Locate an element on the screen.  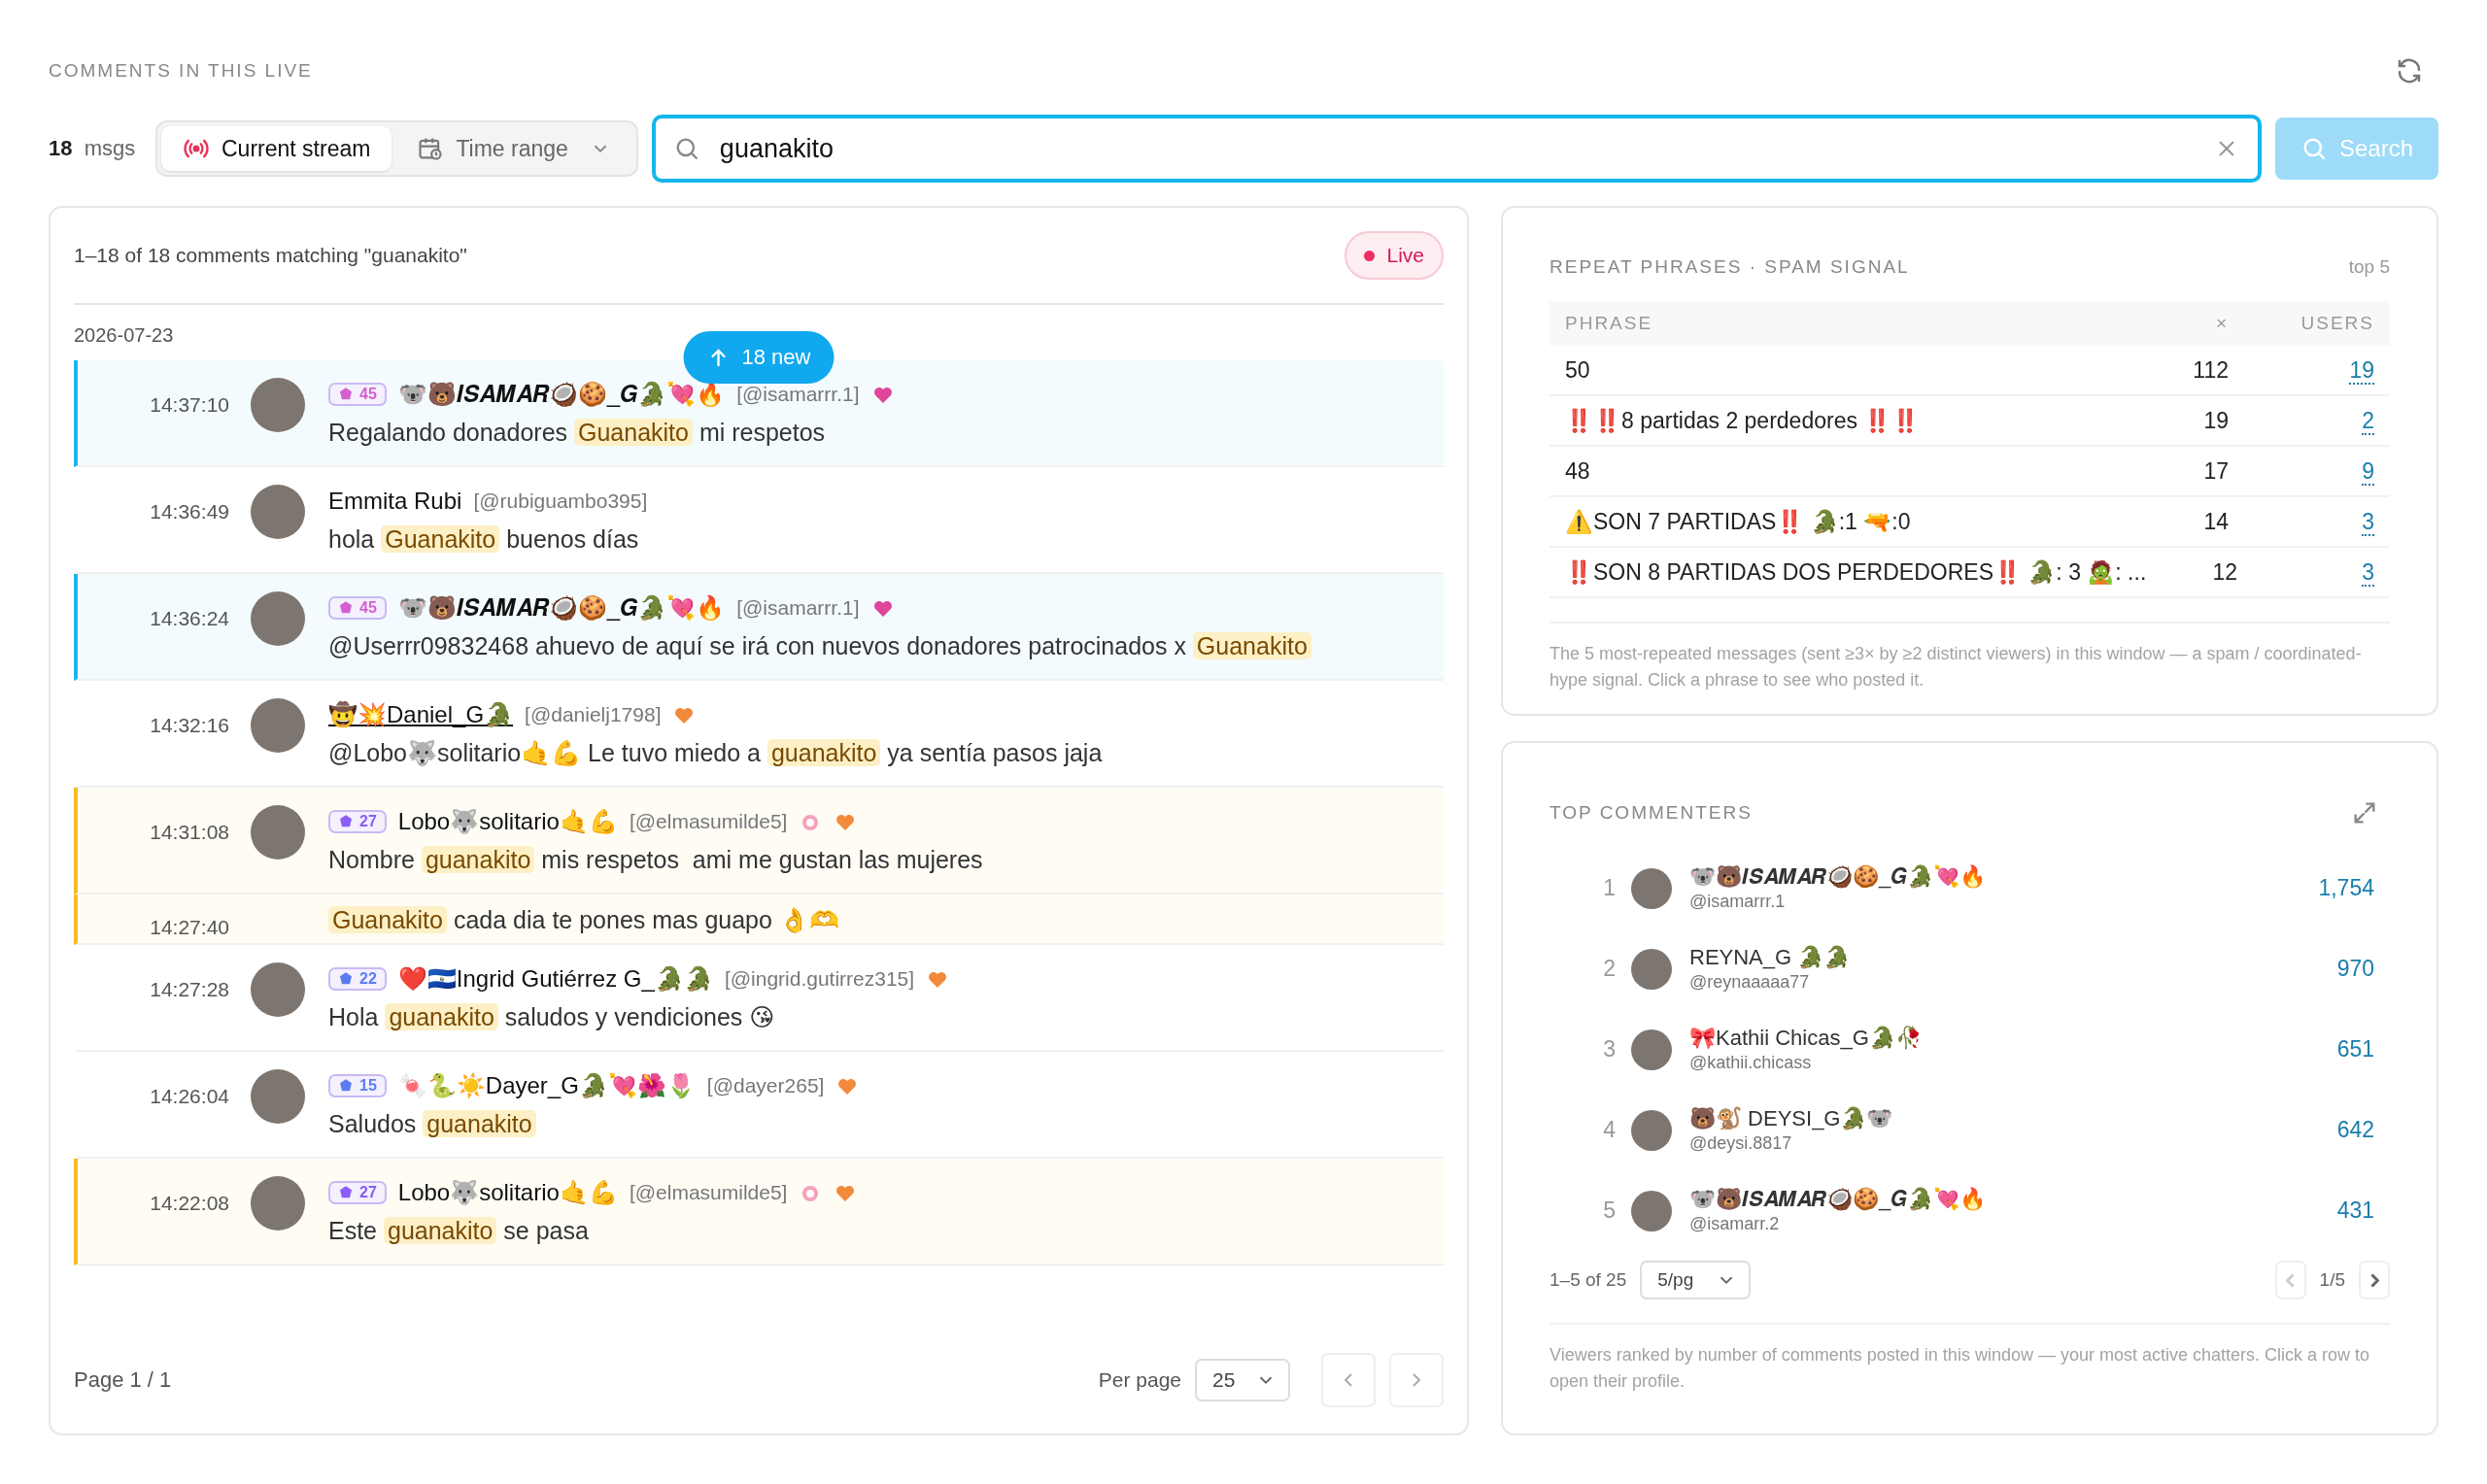
rank-number: 1 is located at coordinates (1609, 888).